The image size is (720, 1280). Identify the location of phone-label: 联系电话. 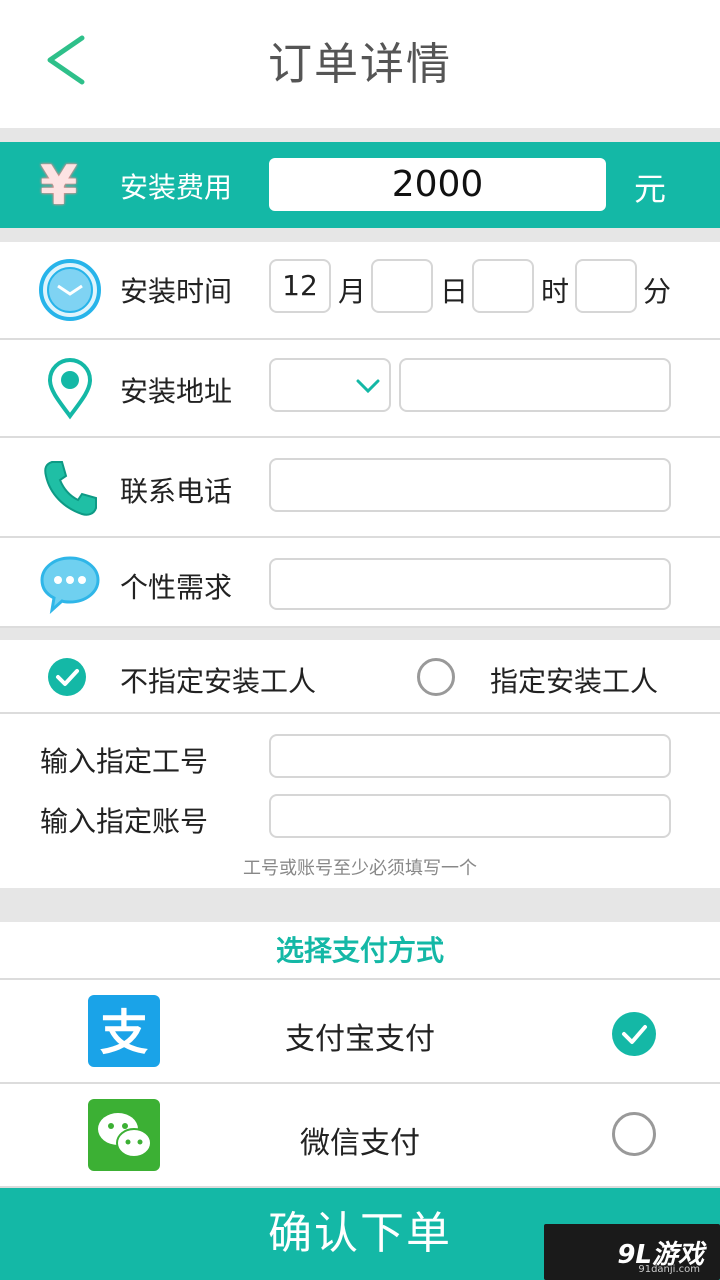
(176, 491).